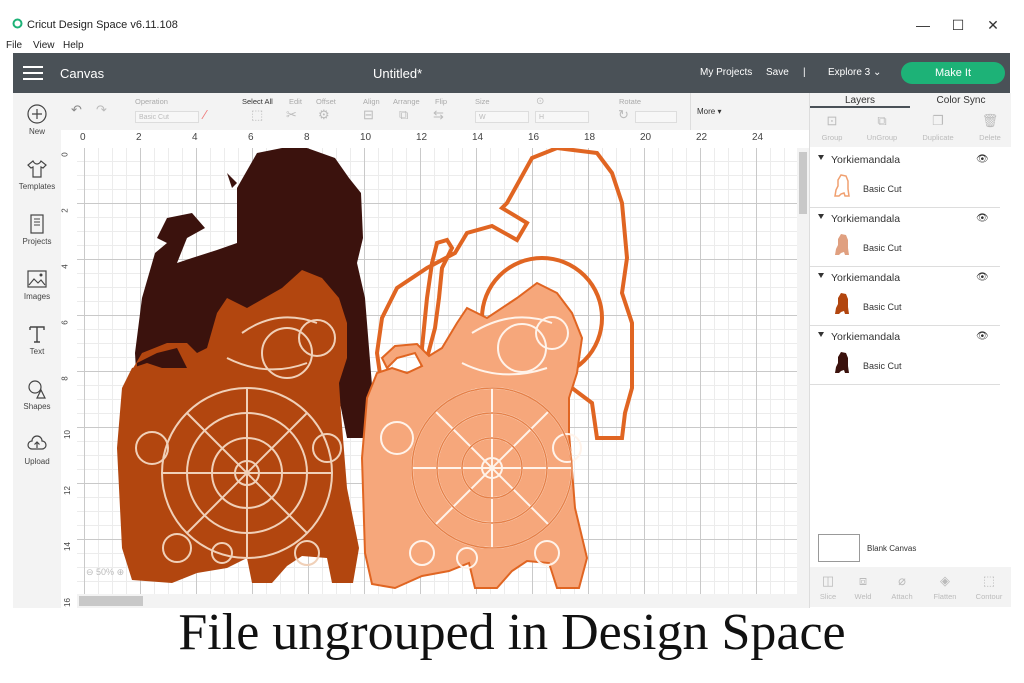  What do you see at coordinates (709, 111) in the screenshot?
I see `more-button: More ▾` at bounding box center [709, 111].